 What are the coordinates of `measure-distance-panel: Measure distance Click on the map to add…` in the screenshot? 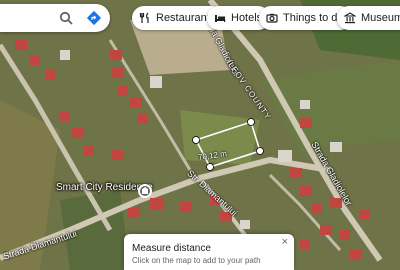 It's located at (209, 252).